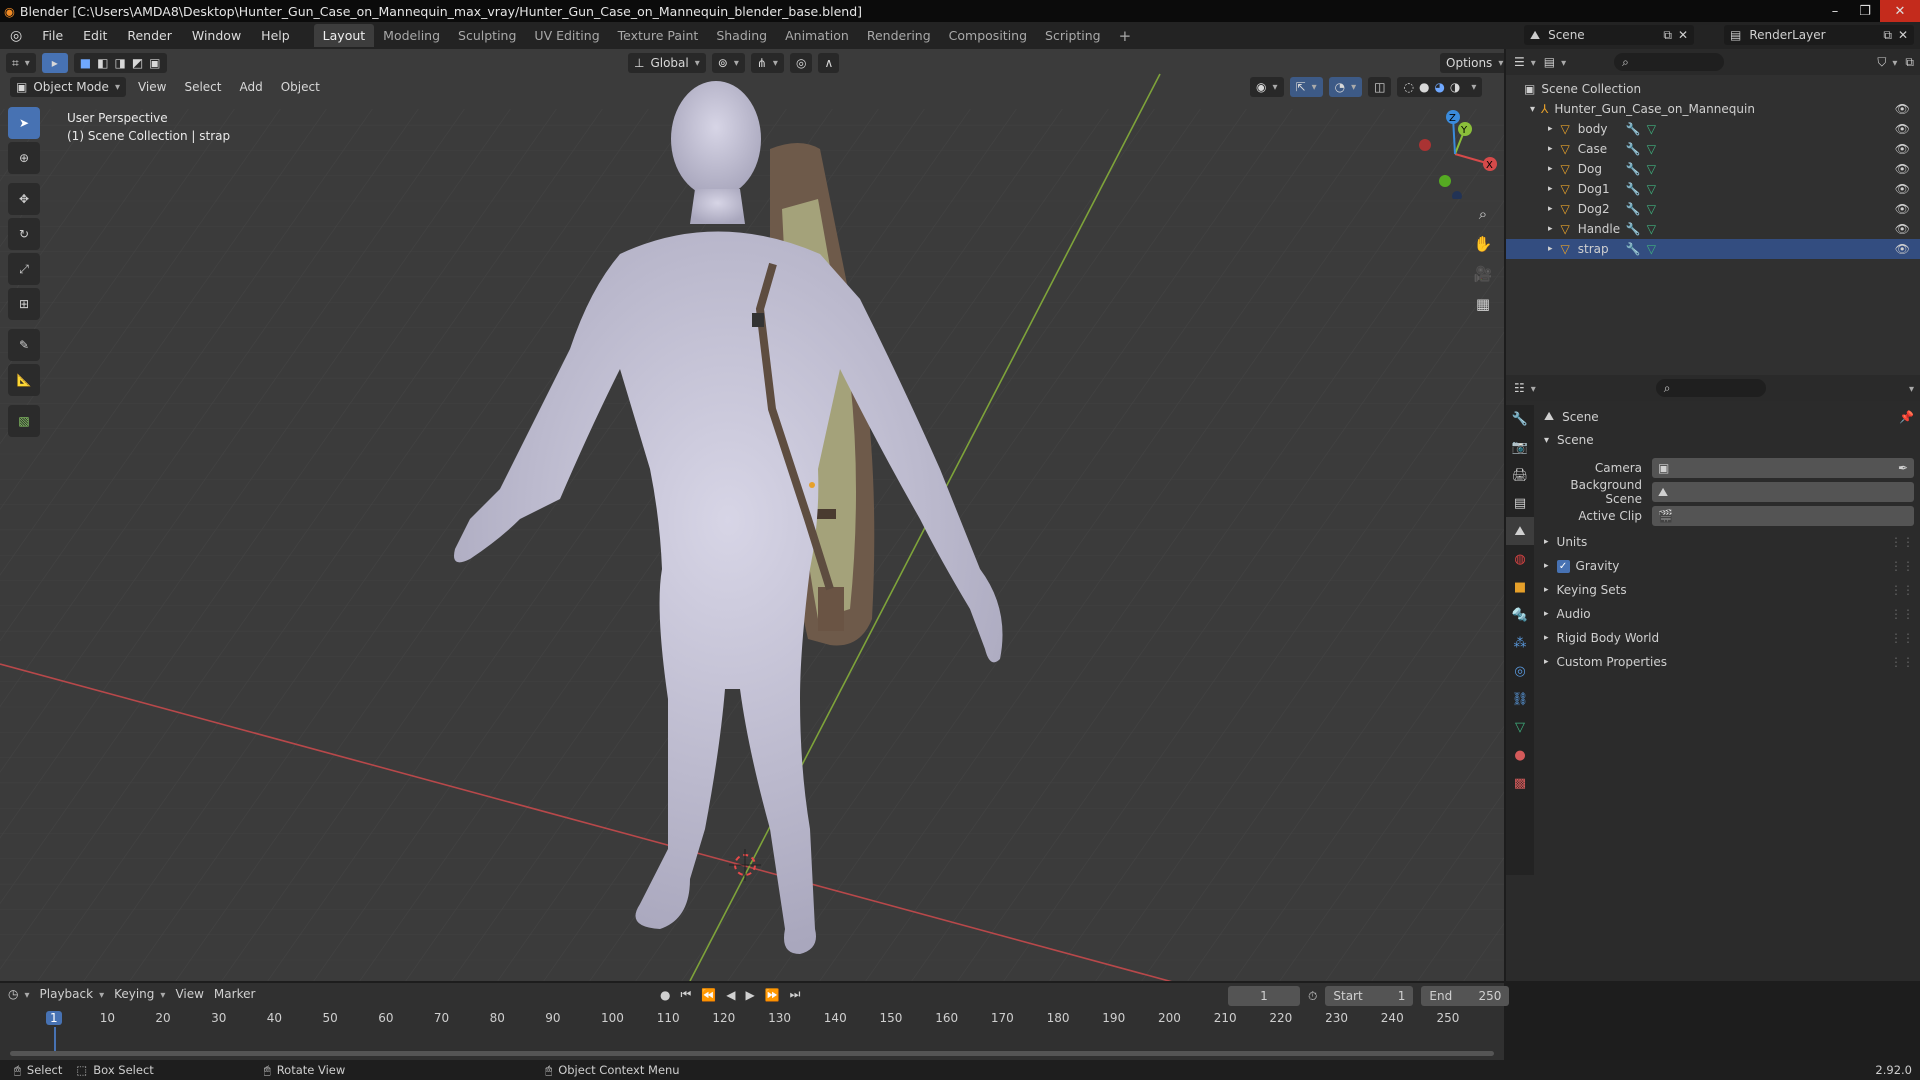  Describe the element at coordinates (139, 994) in the screenshot. I see `timeline-menu-keying: Keying` at that location.